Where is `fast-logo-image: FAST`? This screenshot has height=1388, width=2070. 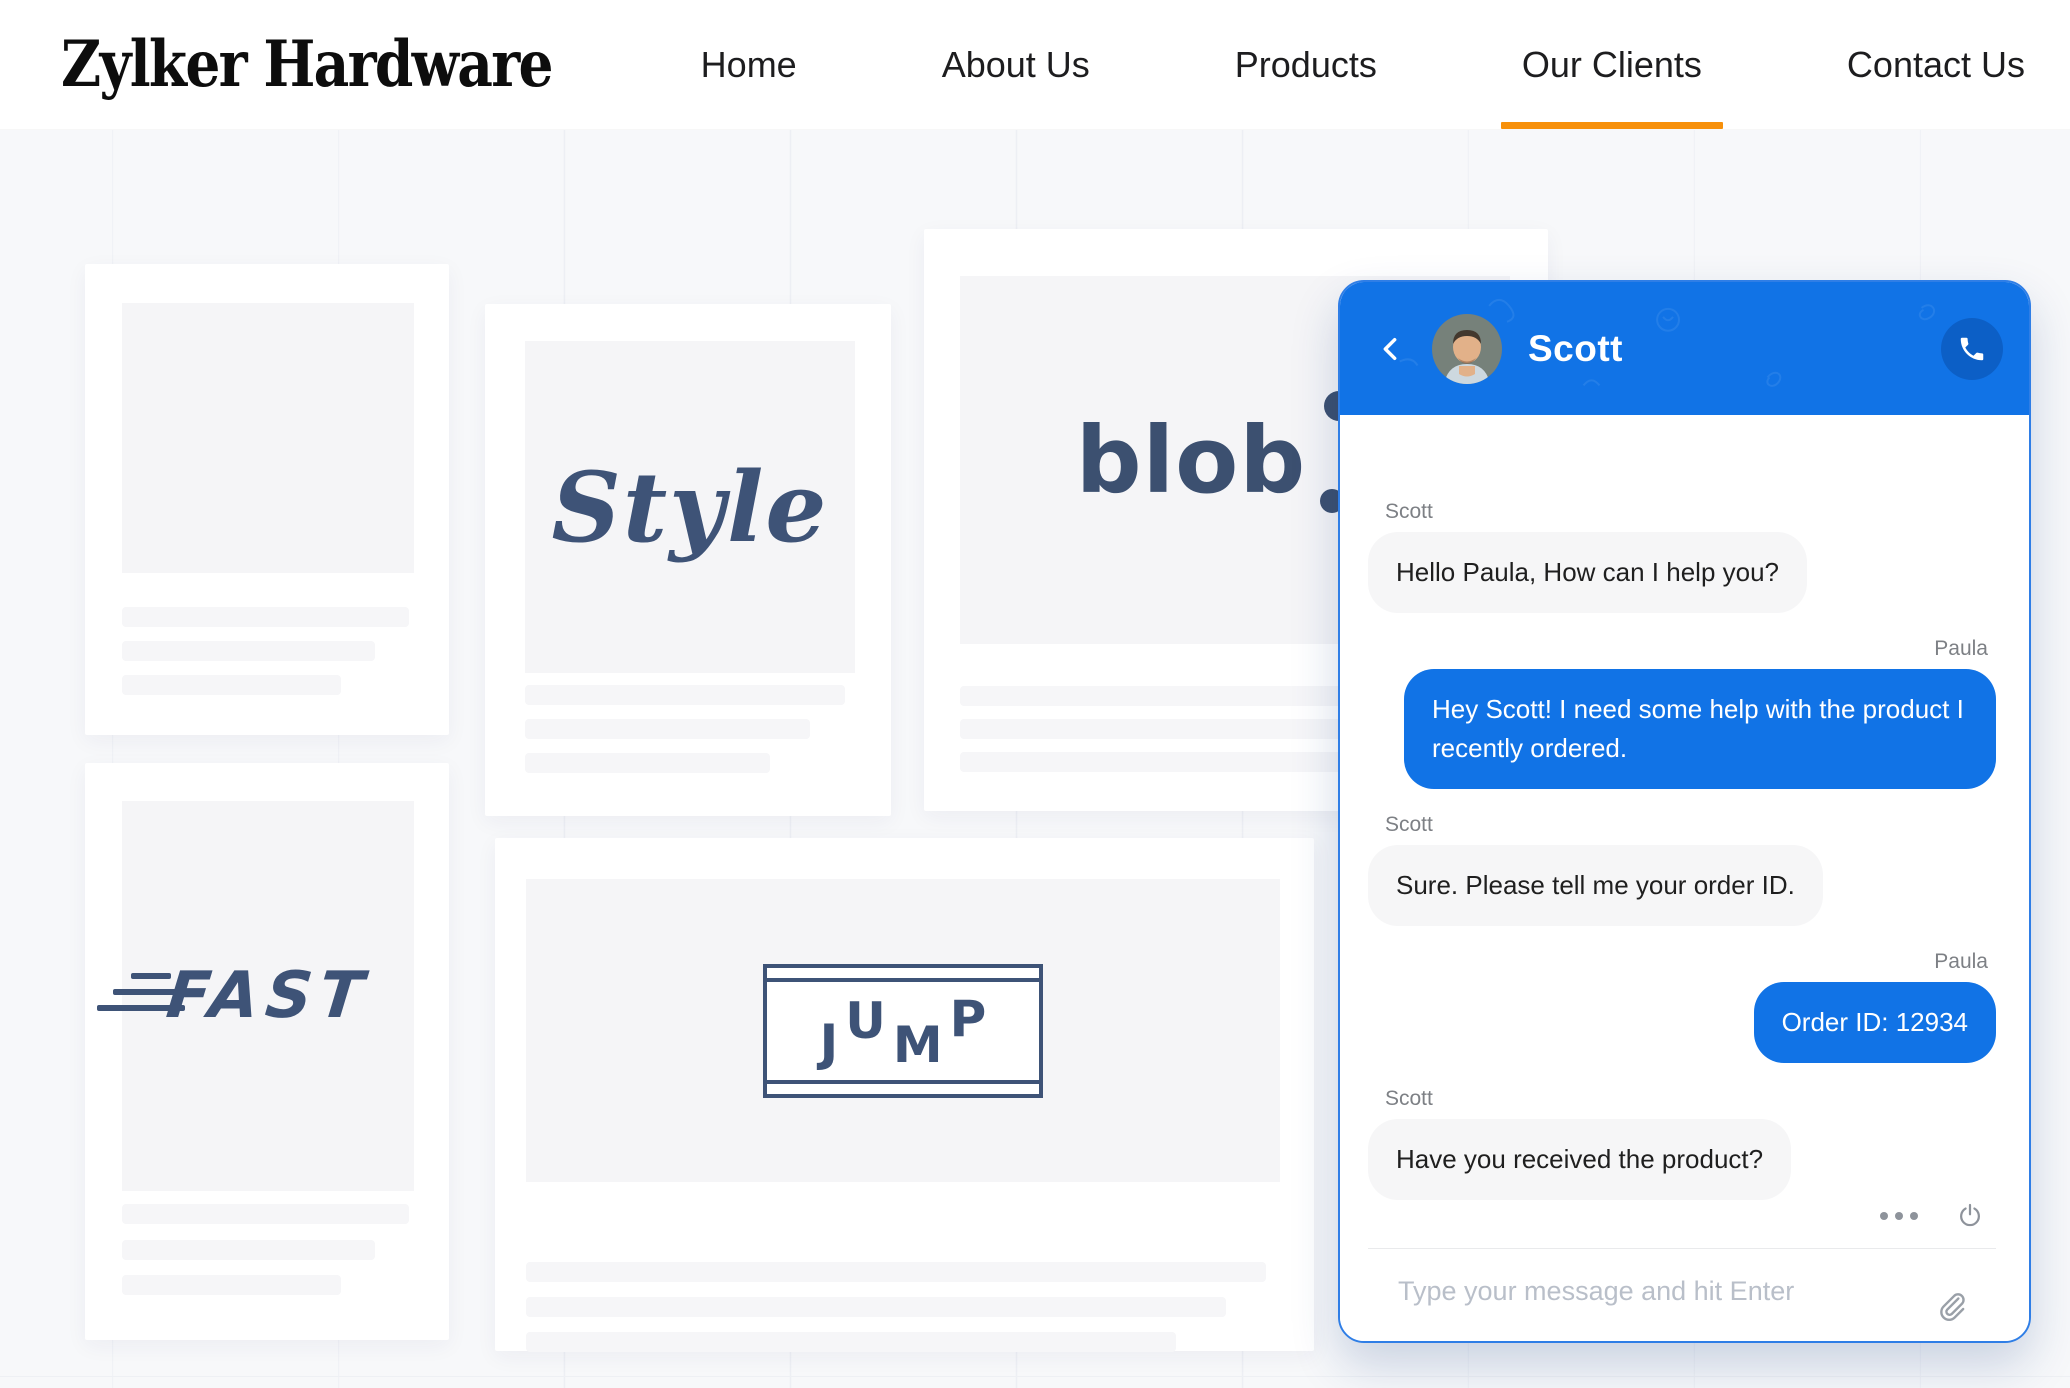
fast-logo-image: FAST is located at coordinates (255, 996).